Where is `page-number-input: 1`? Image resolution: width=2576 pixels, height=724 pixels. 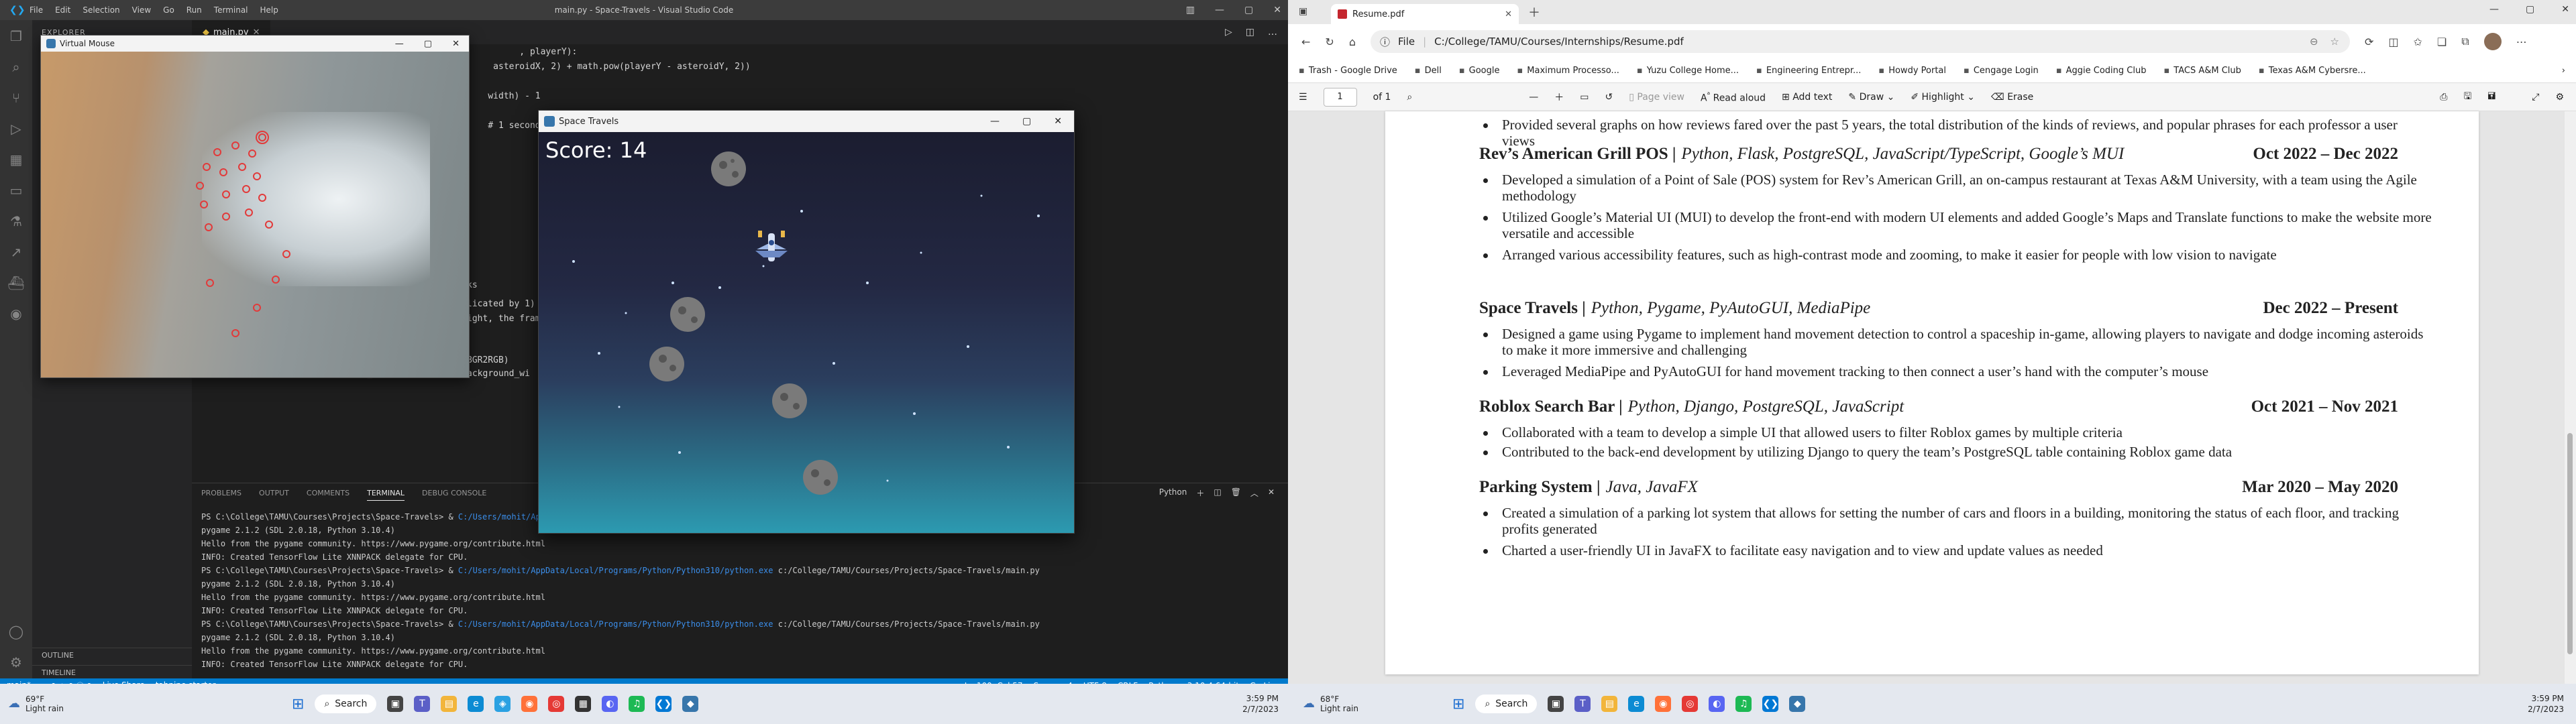
page-number-input: 1 is located at coordinates (1340, 97).